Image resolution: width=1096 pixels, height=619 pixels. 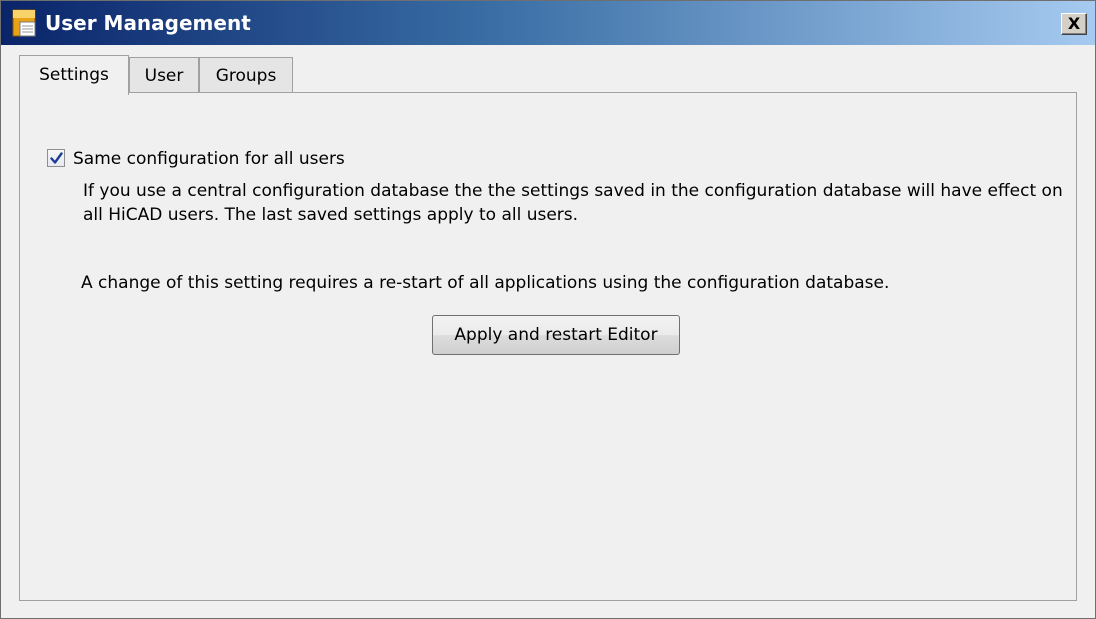 I want to click on checkmark-icon, so click(x=56, y=158).